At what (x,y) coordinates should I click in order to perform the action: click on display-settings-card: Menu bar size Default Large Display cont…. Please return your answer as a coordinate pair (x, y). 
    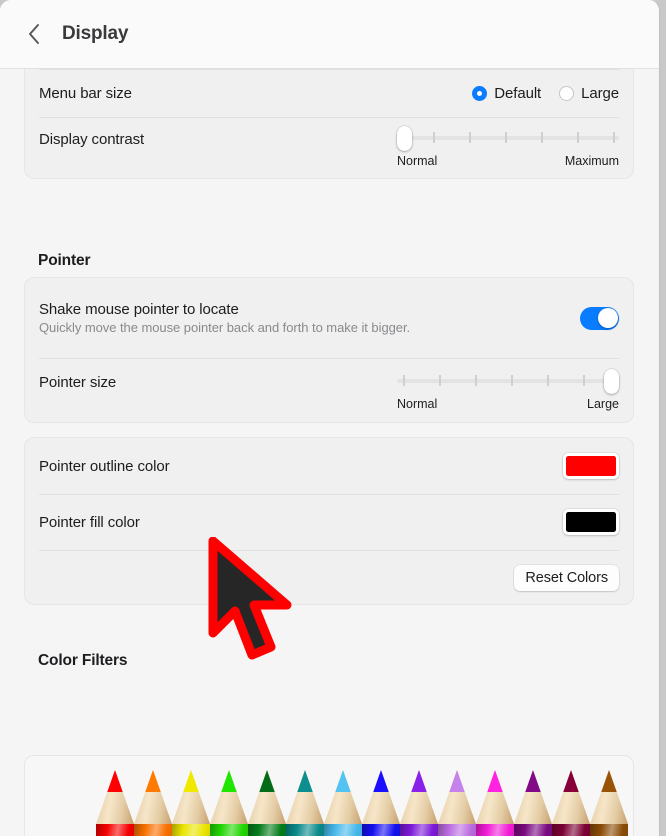
    Looking at the image, I should click on (329, 124).